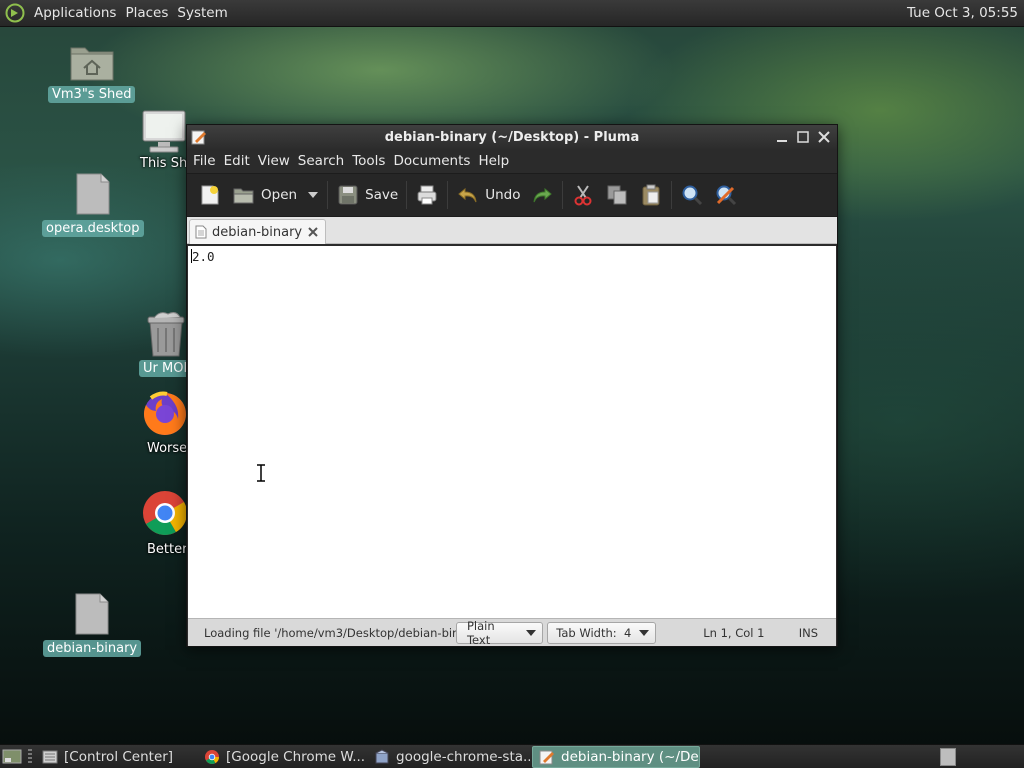  What do you see at coordinates (119, 756) in the screenshot?
I see `task-label: [Control Center]` at bounding box center [119, 756].